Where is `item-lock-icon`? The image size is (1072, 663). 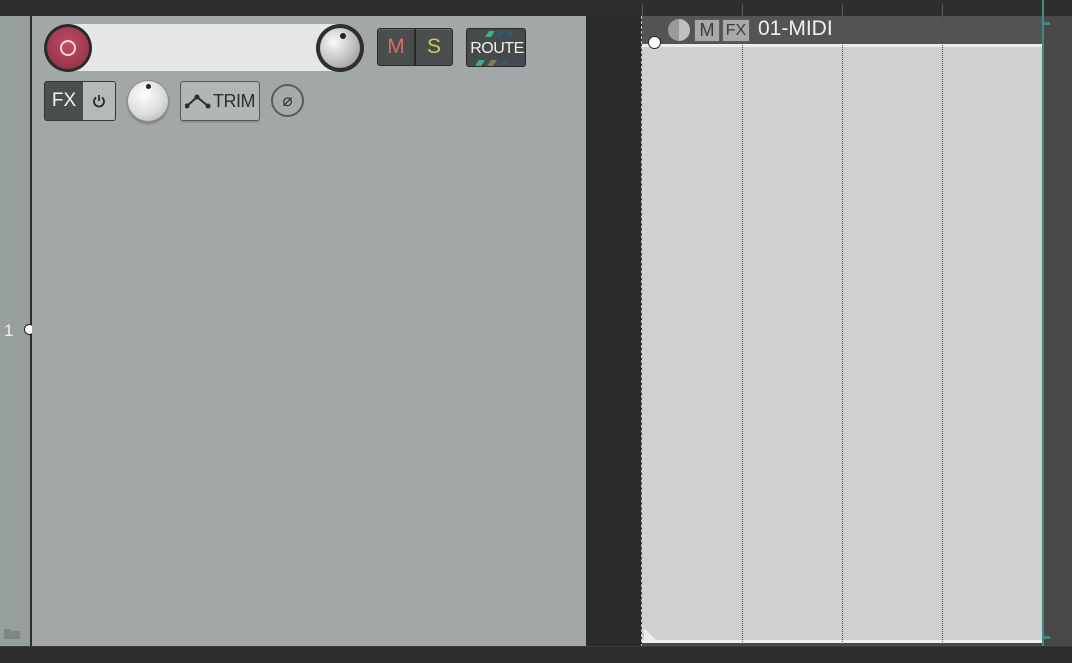
item-lock-icon is located at coordinates (679, 30).